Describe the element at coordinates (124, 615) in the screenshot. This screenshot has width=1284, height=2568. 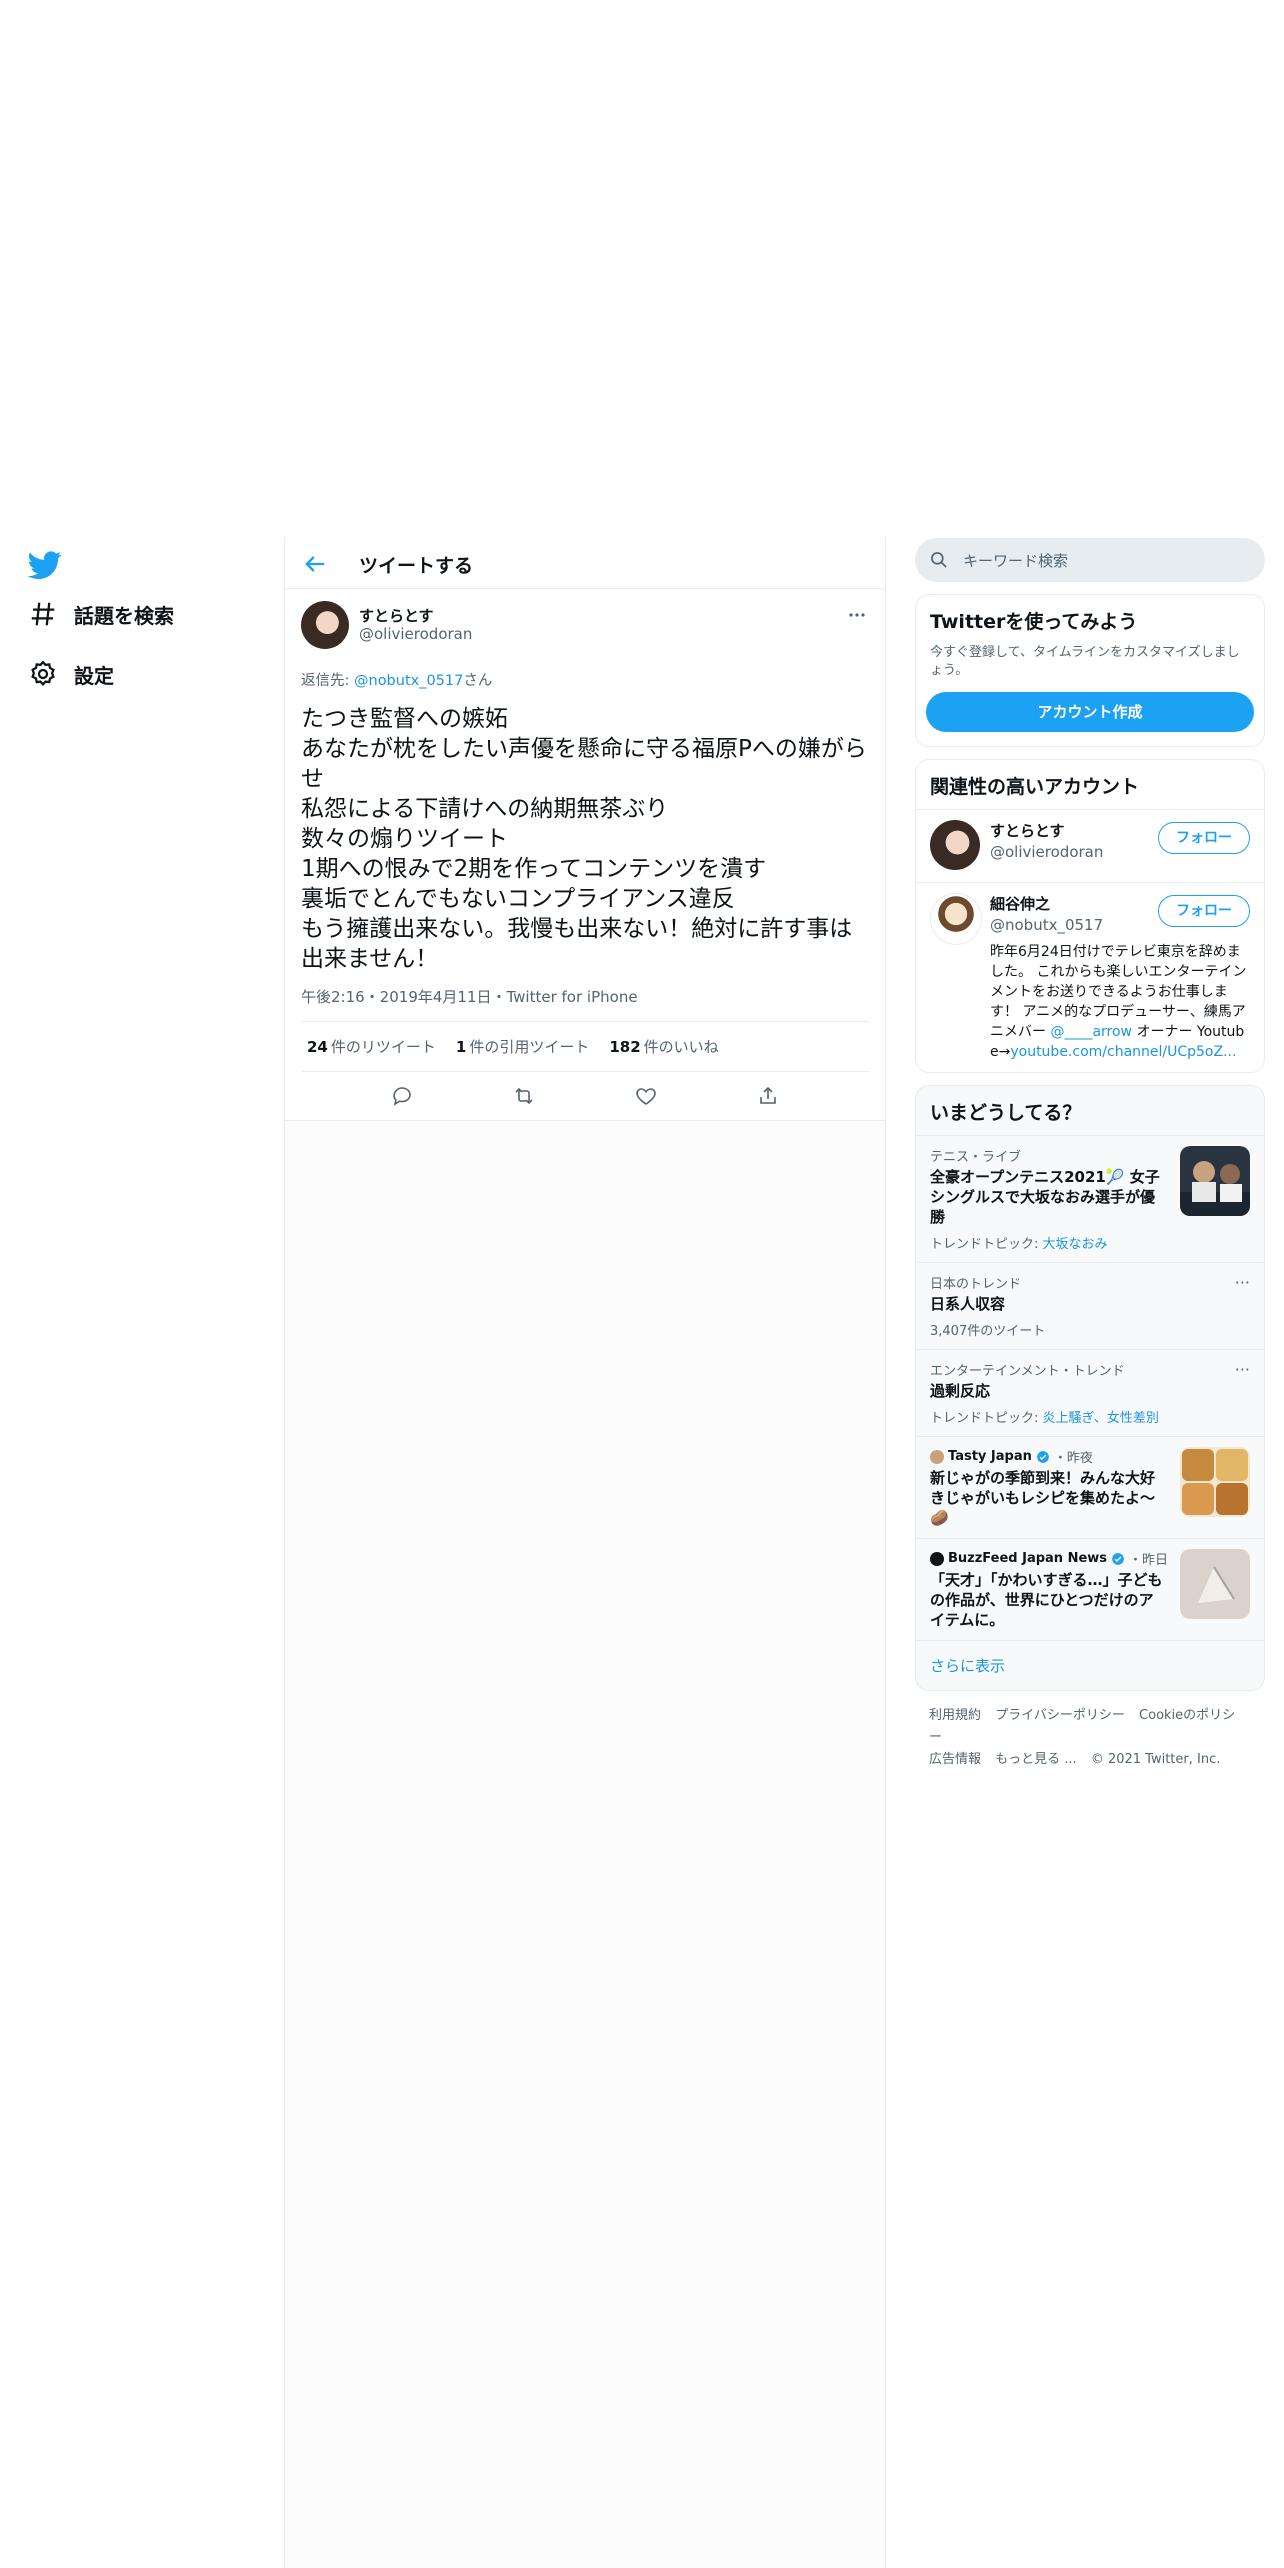
I see `nav-explore-label: 話題を検索` at that location.